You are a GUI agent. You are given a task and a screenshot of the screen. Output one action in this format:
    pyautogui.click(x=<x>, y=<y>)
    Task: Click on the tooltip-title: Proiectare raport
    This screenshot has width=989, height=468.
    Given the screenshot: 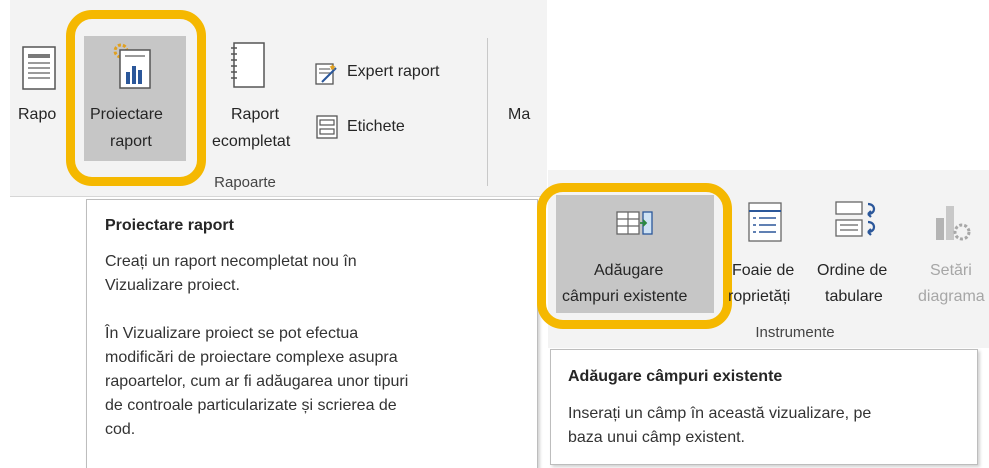 What is the action you would take?
    pyautogui.click(x=169, y=225)
    